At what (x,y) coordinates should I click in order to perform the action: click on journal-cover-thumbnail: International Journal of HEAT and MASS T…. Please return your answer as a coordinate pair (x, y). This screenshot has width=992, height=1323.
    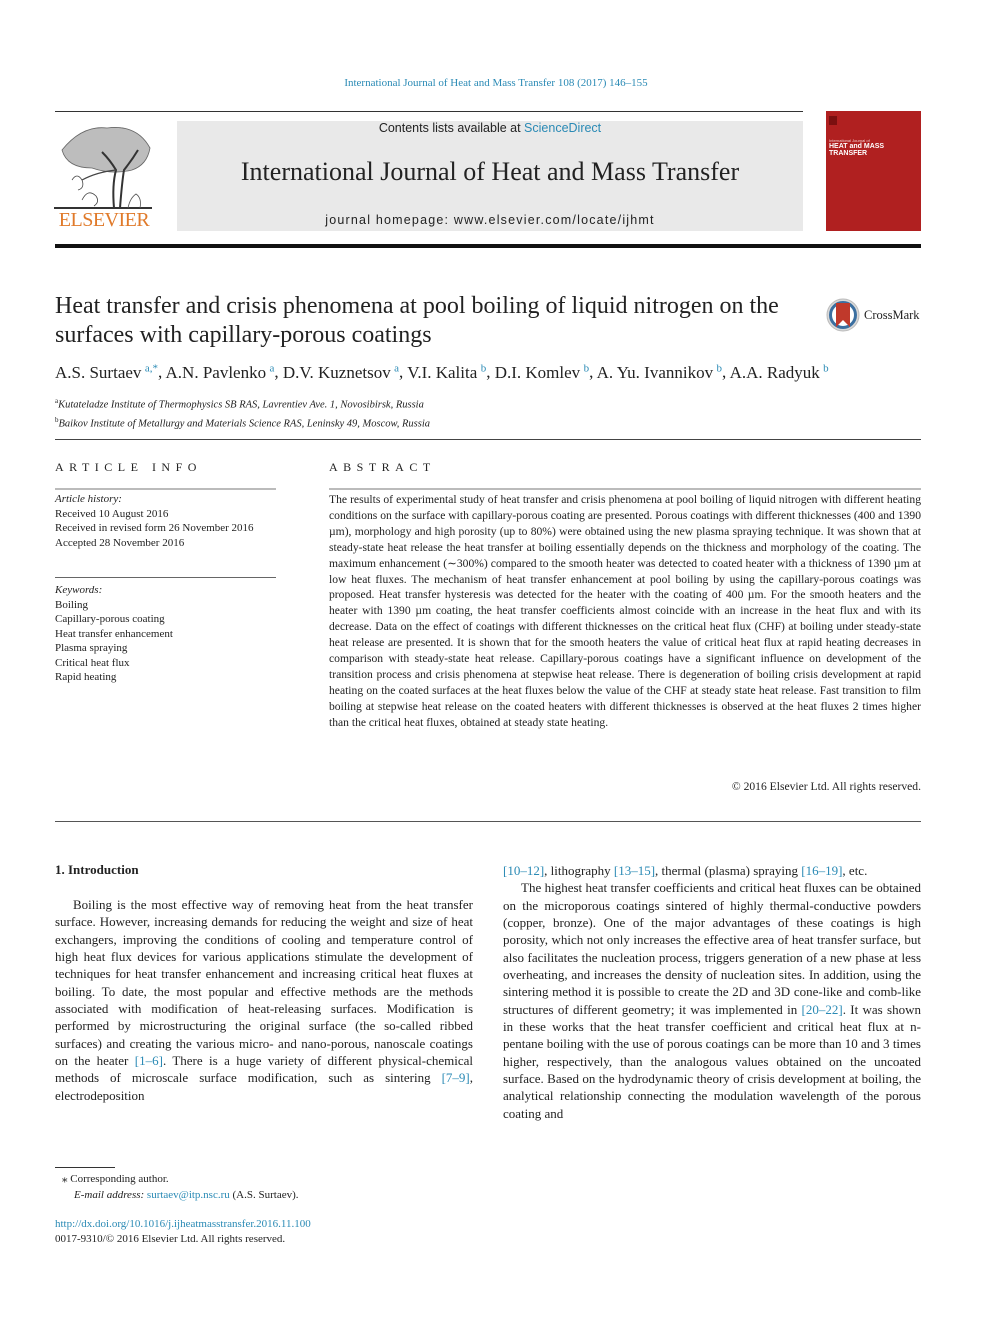
    Looking at the image, I should click on (873, 171).